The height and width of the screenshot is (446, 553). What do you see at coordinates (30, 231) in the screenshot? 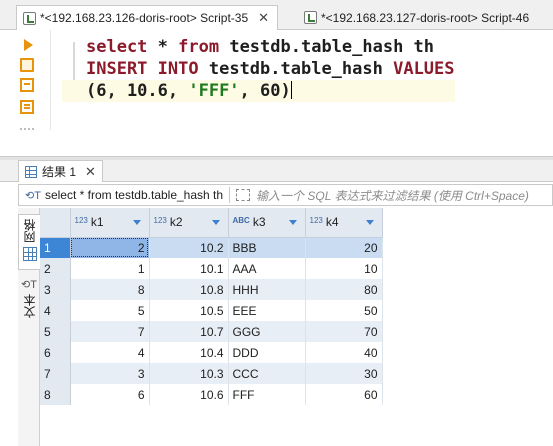
I see `view-tab-label: 网格` at bounding box center [30, 231].